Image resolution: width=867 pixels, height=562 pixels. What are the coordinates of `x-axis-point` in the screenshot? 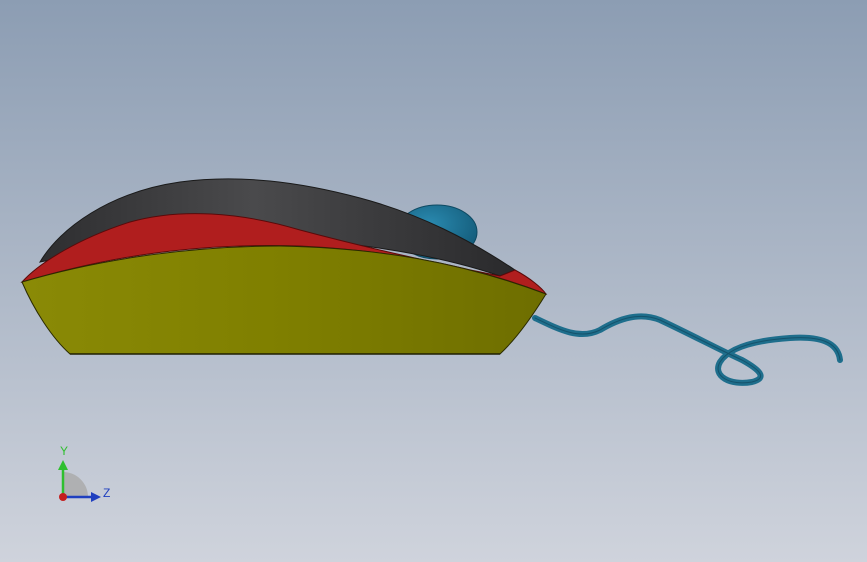 It's located at (63, 497).